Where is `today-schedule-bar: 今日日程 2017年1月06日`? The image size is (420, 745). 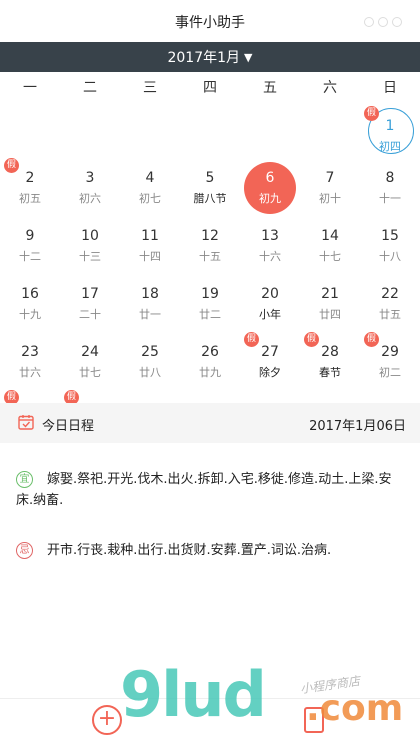
today-schedule-bar: 今日日程 2017年1月06日 is located at coordinates (210, 423).